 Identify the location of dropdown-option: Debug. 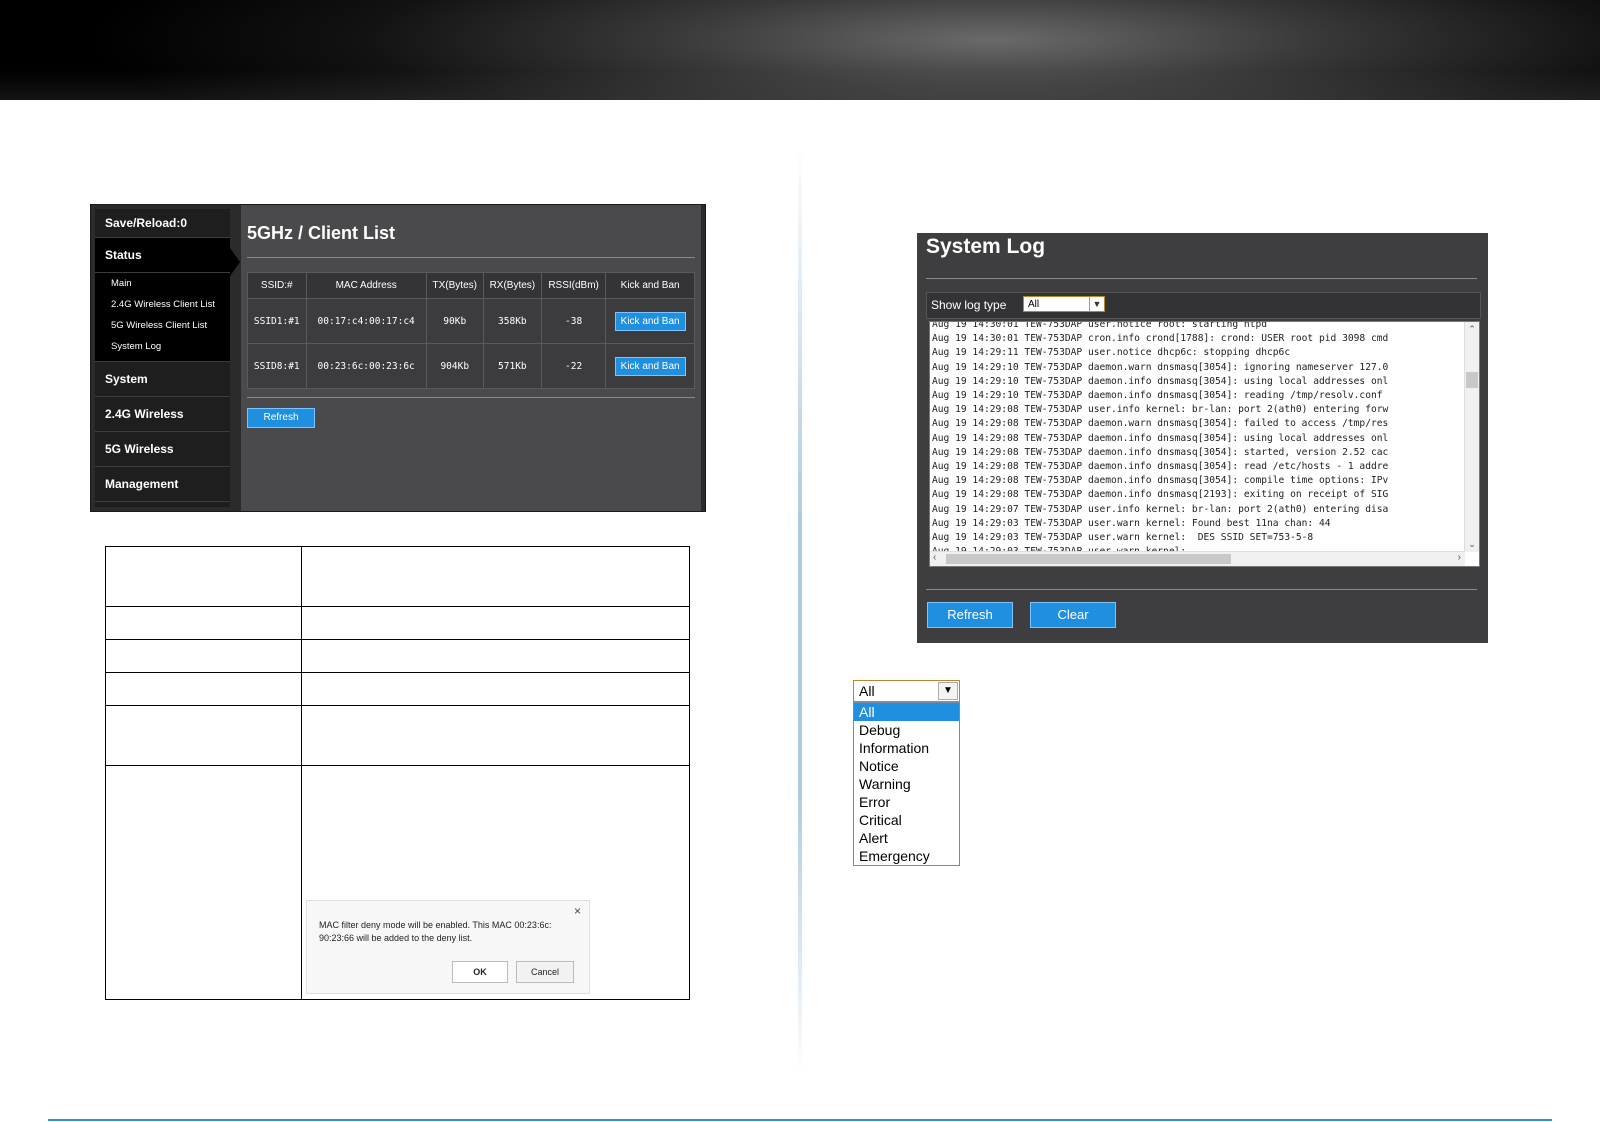
(906, 730).